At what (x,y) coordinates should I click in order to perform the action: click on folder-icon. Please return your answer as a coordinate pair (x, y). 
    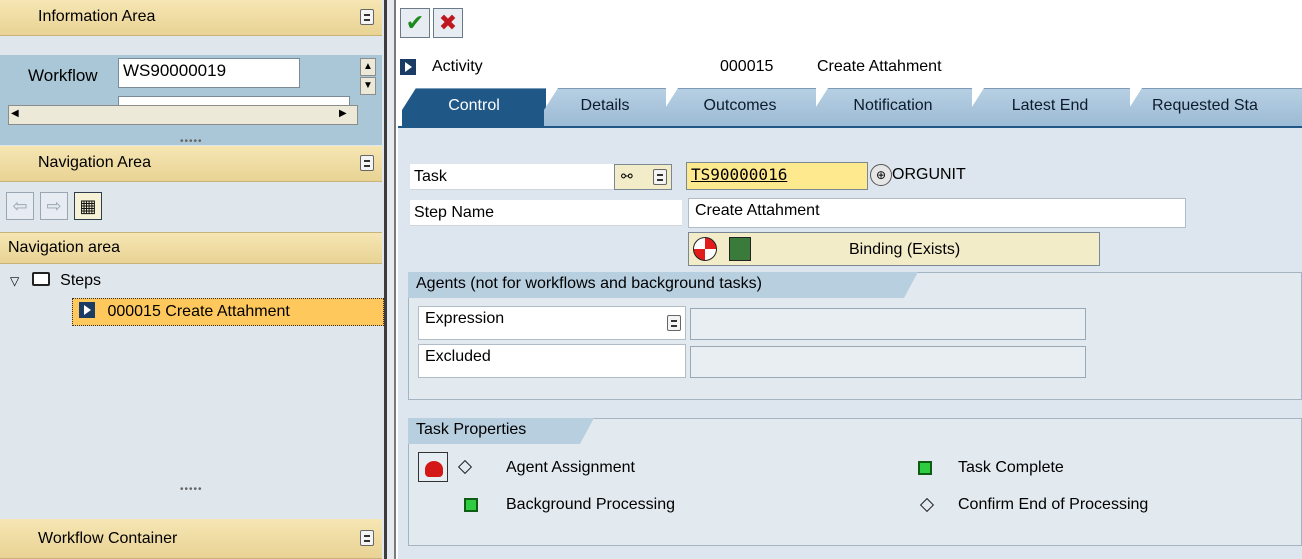
    Looking at the image, I should click on (40, 279).